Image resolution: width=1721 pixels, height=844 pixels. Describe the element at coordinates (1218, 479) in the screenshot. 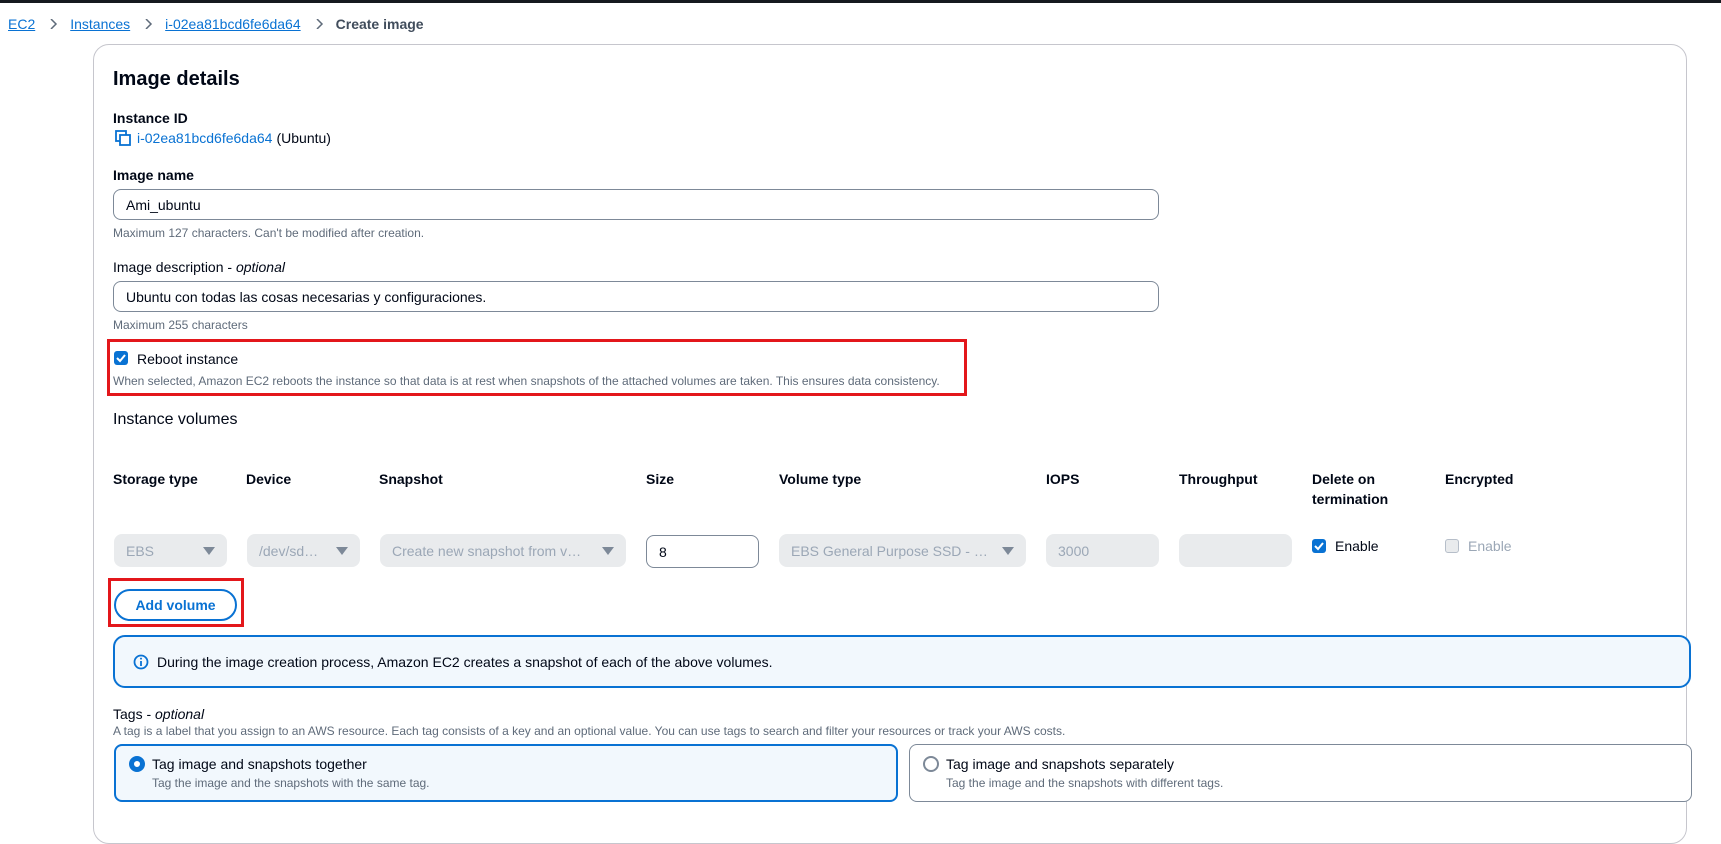

I see `column-header-throughput: Throughput` at that location.